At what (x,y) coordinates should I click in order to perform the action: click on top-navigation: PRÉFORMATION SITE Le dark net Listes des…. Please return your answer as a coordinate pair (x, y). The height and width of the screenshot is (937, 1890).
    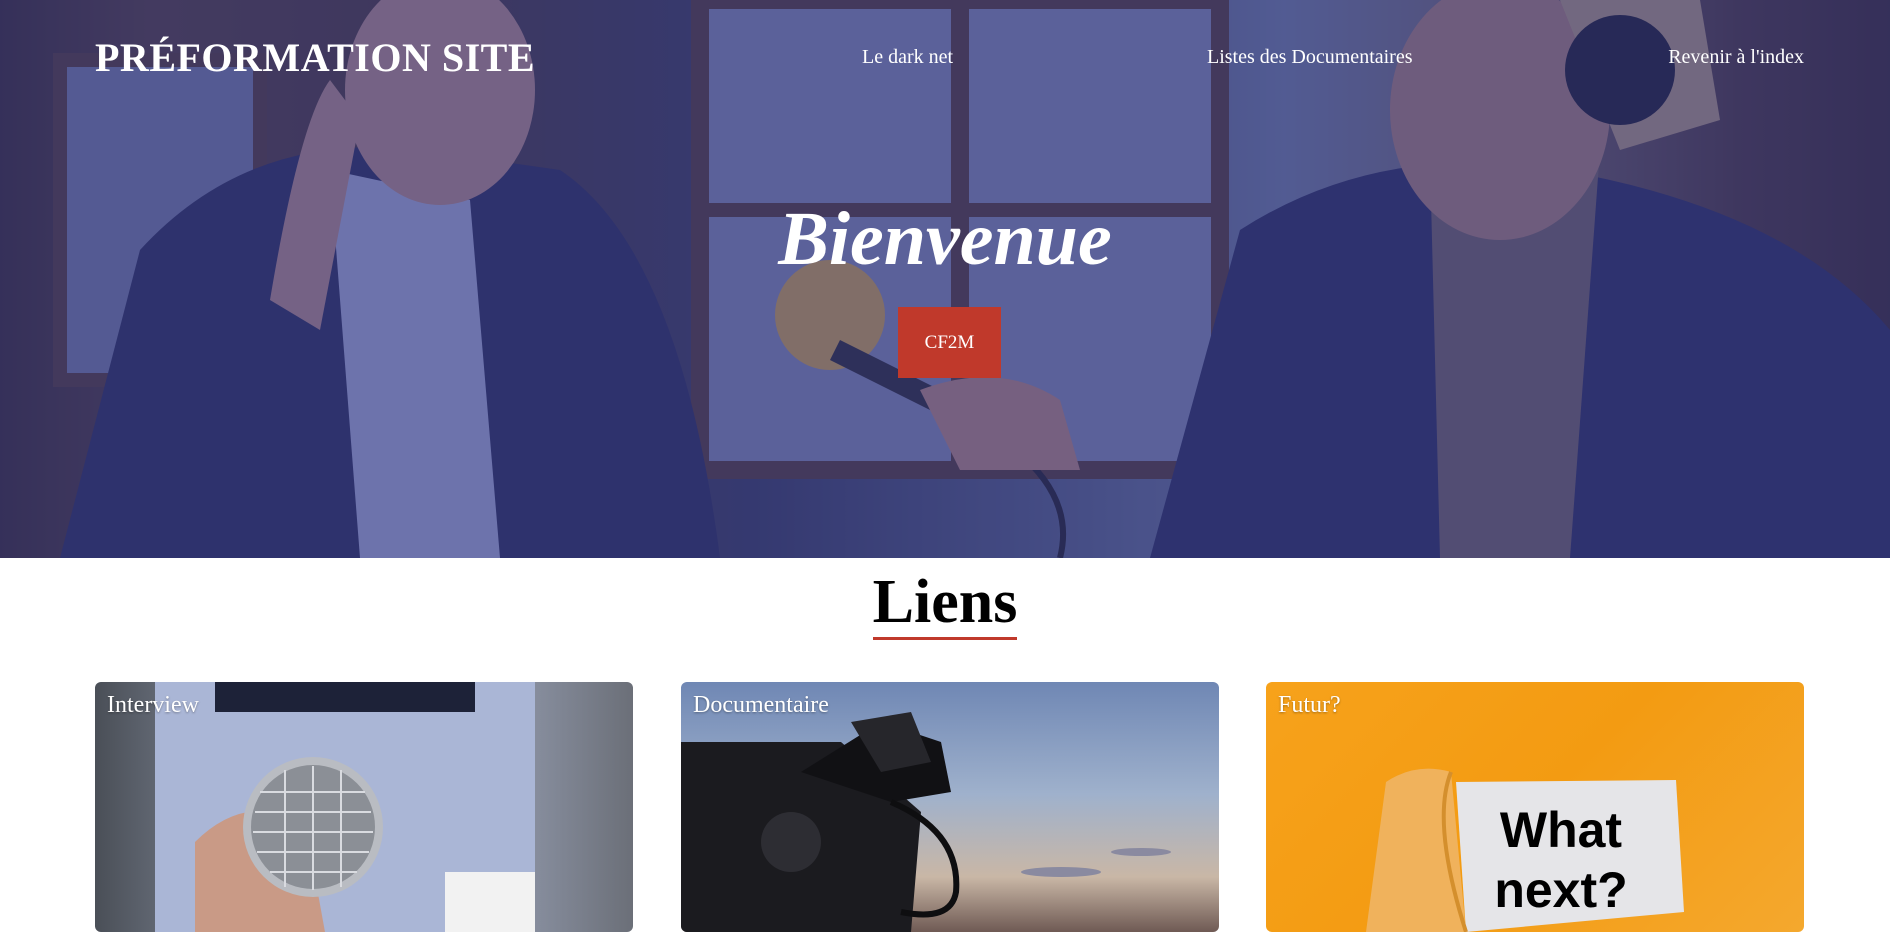
    Looking at the image, I should click on (945, 60).